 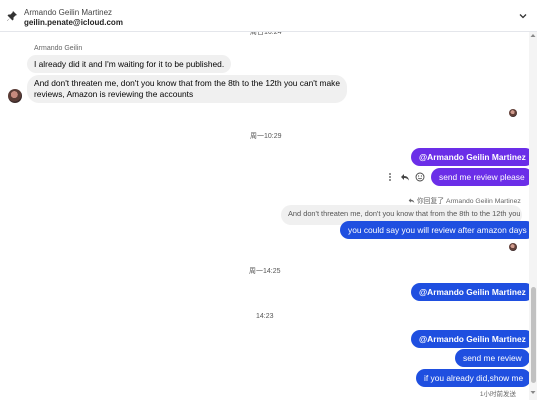 What do you see at coordinates (15, 96) in the screenshot?
I see `contact-avatar` at bounding box center [15, 96].